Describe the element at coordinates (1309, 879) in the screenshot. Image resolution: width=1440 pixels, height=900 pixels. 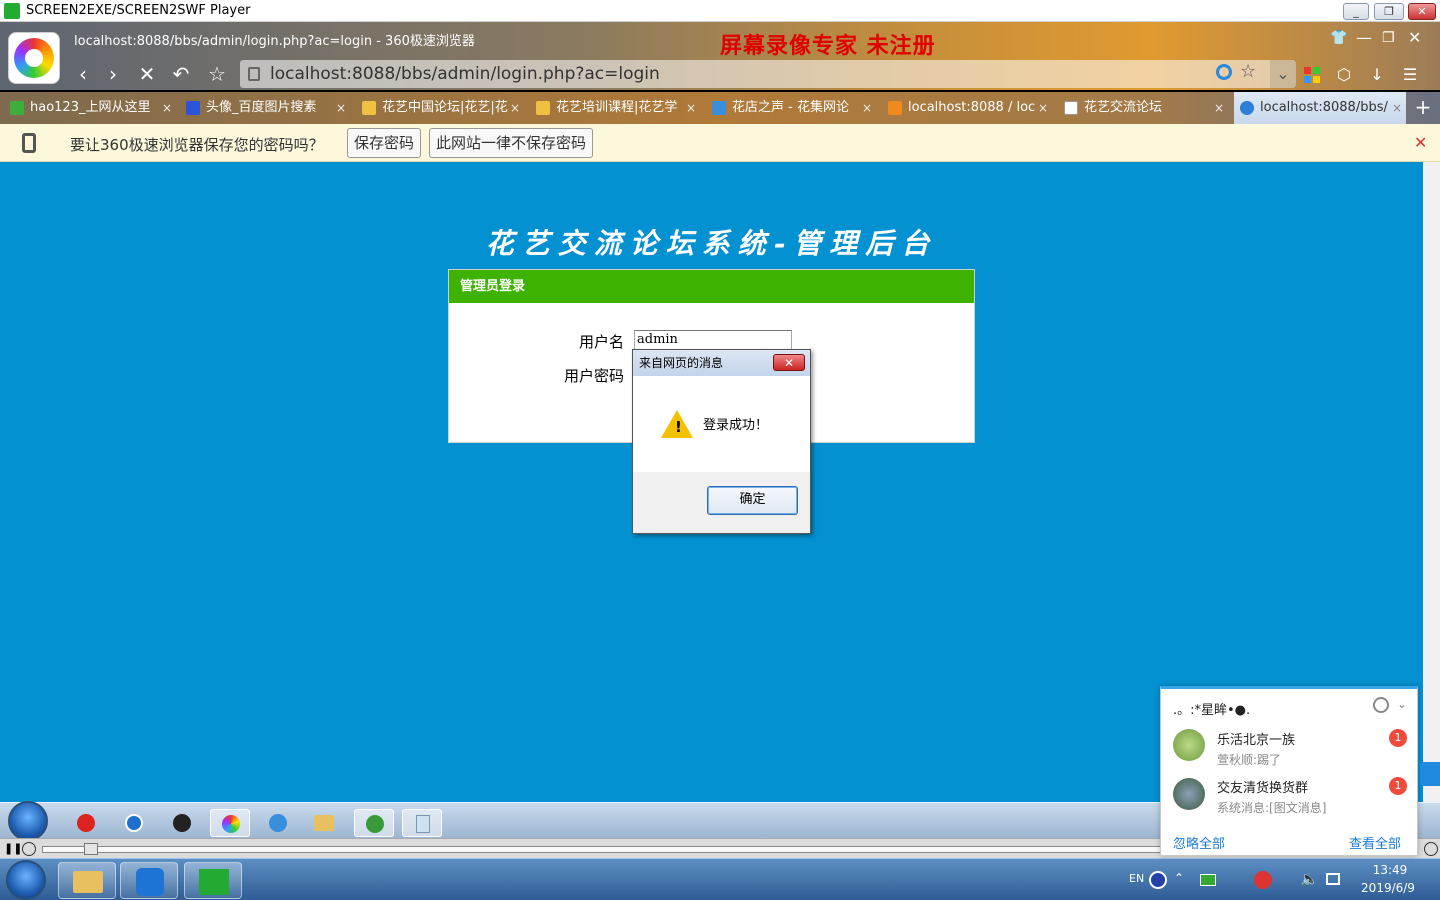
I see `volume-icon: 🔈` at that location.